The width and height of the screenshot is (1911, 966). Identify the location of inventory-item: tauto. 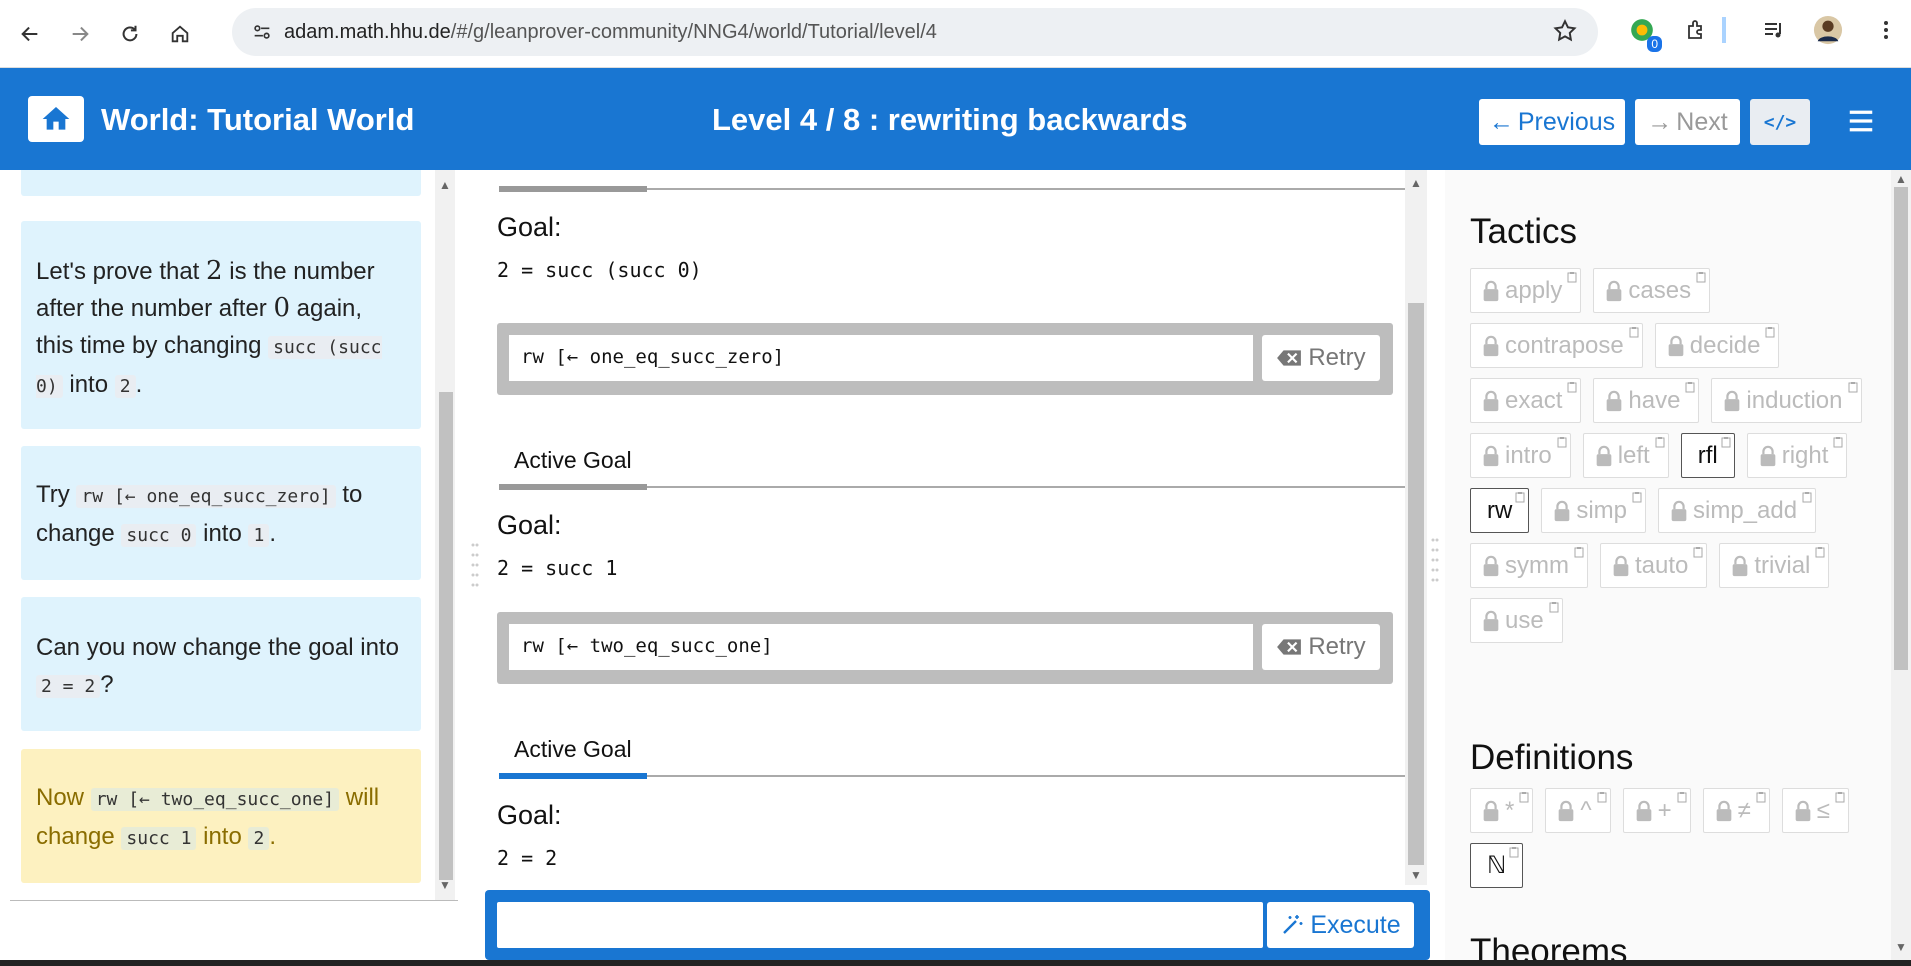
(1653, 565).